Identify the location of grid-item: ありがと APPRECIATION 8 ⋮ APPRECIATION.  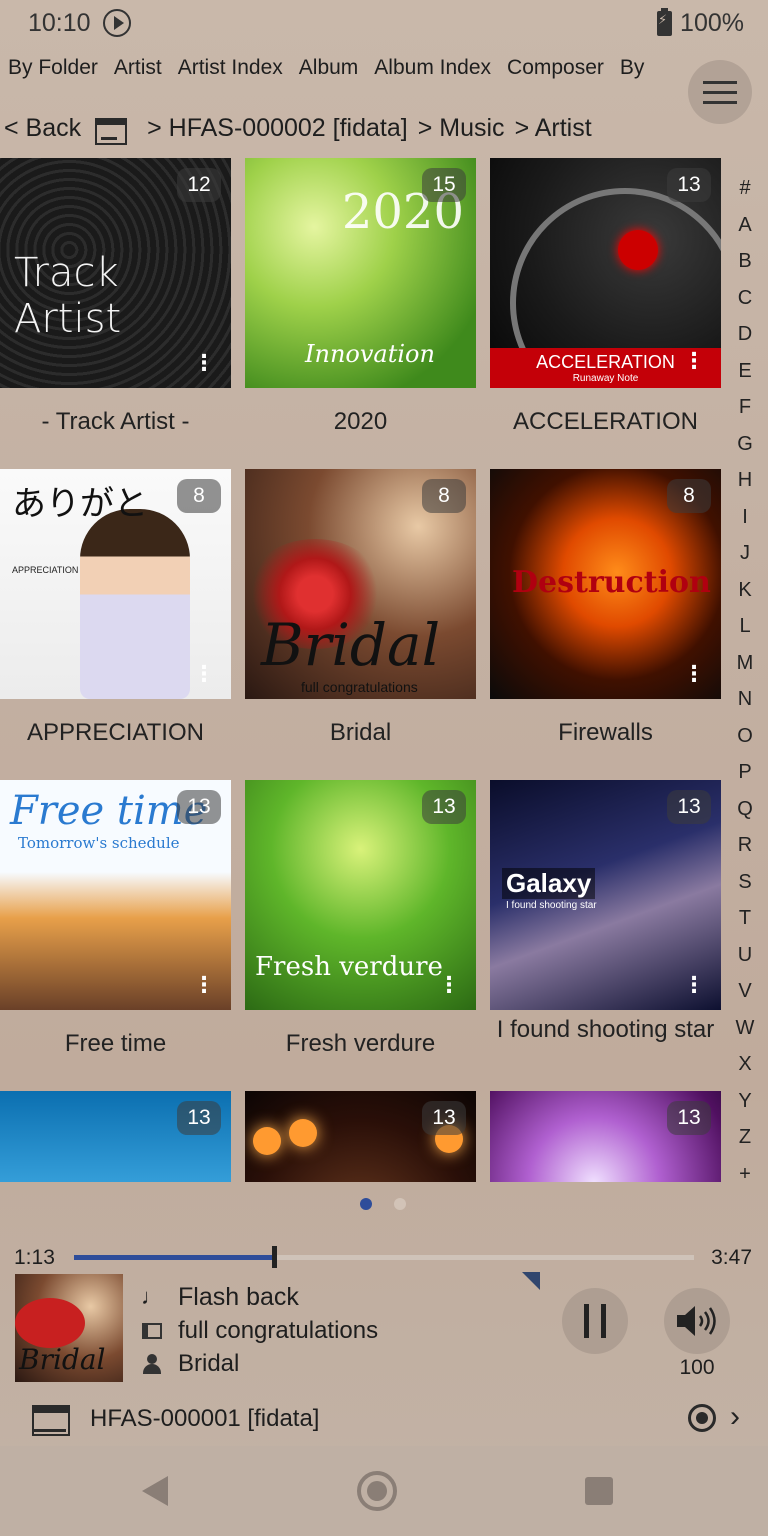
(115, 608).